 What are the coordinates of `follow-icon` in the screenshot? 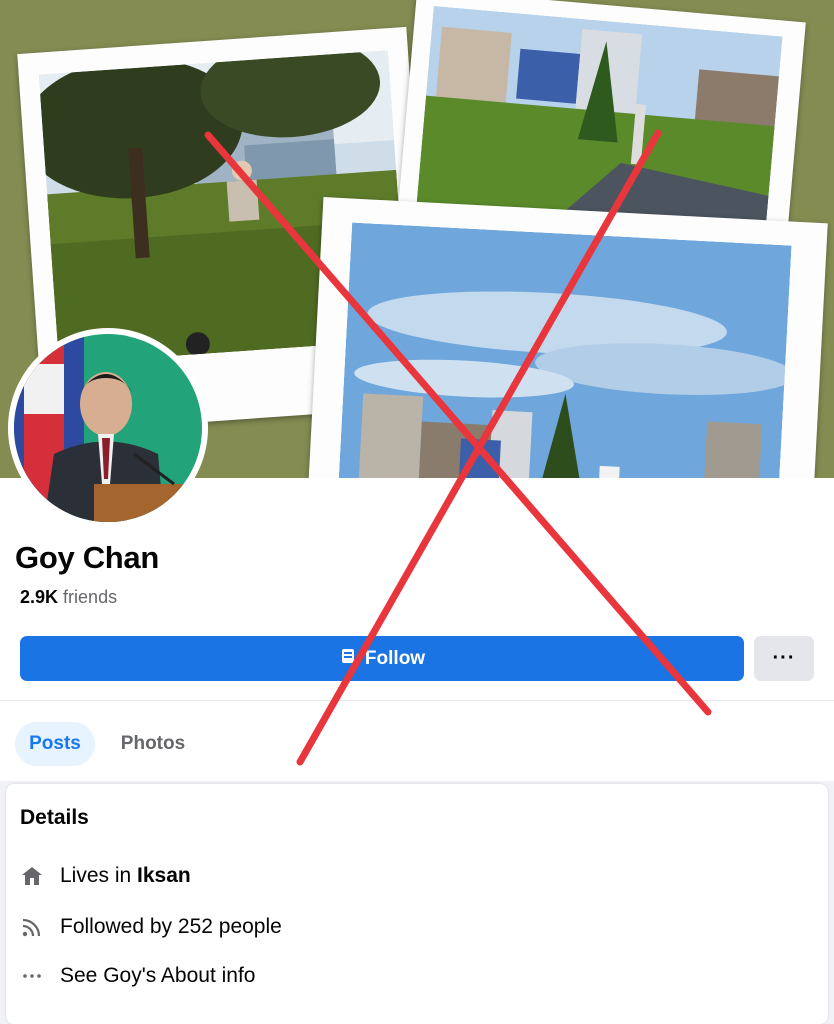 It's located at (348, 659).